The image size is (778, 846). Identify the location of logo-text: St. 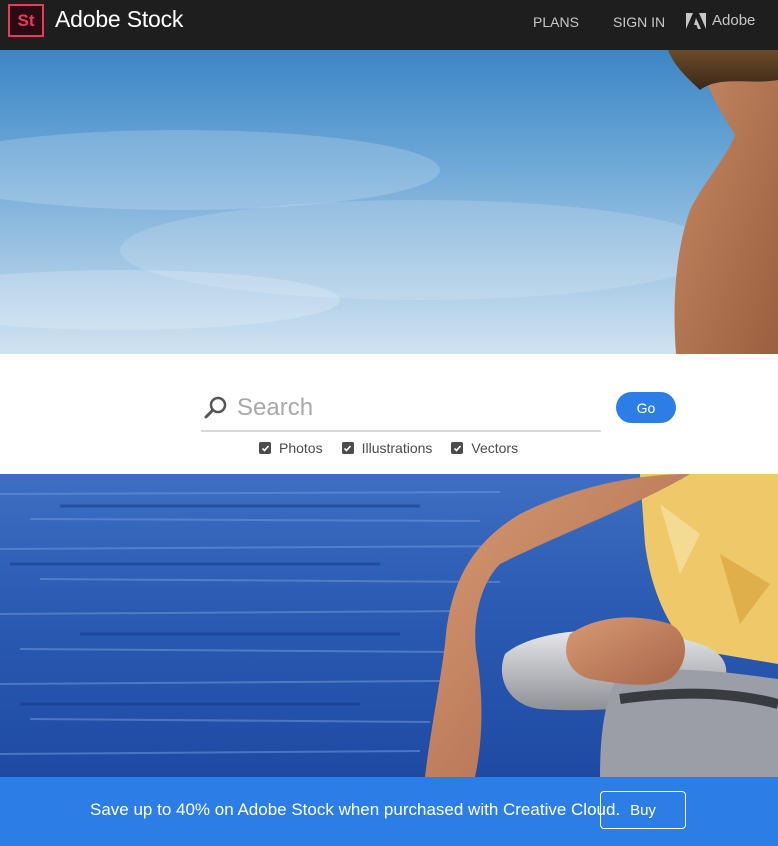
(26, 20).